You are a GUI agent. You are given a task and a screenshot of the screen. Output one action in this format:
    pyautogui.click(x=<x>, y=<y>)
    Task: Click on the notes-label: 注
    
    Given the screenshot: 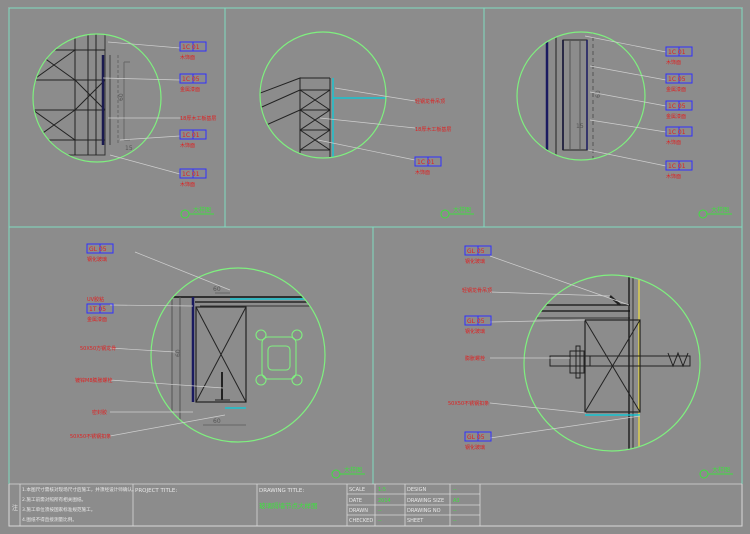 What is the action you would take?
    pyautogui.click(x=15, y=508)
    